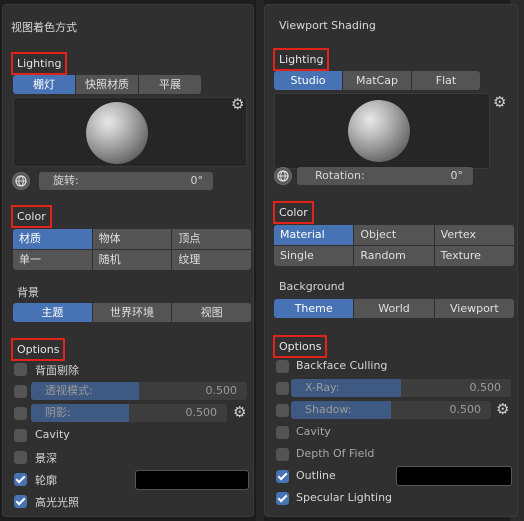 The image size is (524, 521). I want to click on lighting-mode-matcap: 快照材质, so click(107, 84).